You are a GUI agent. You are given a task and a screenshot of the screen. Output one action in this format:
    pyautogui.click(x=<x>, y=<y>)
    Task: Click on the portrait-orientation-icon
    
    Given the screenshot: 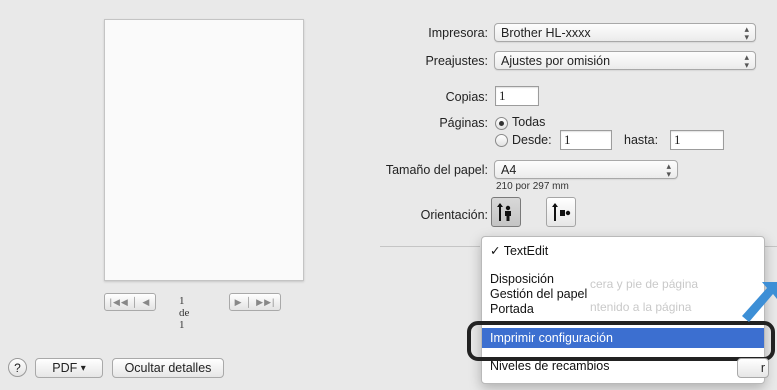 What is the action you would take?
    pyautogui.click(x=504, y=212)
    